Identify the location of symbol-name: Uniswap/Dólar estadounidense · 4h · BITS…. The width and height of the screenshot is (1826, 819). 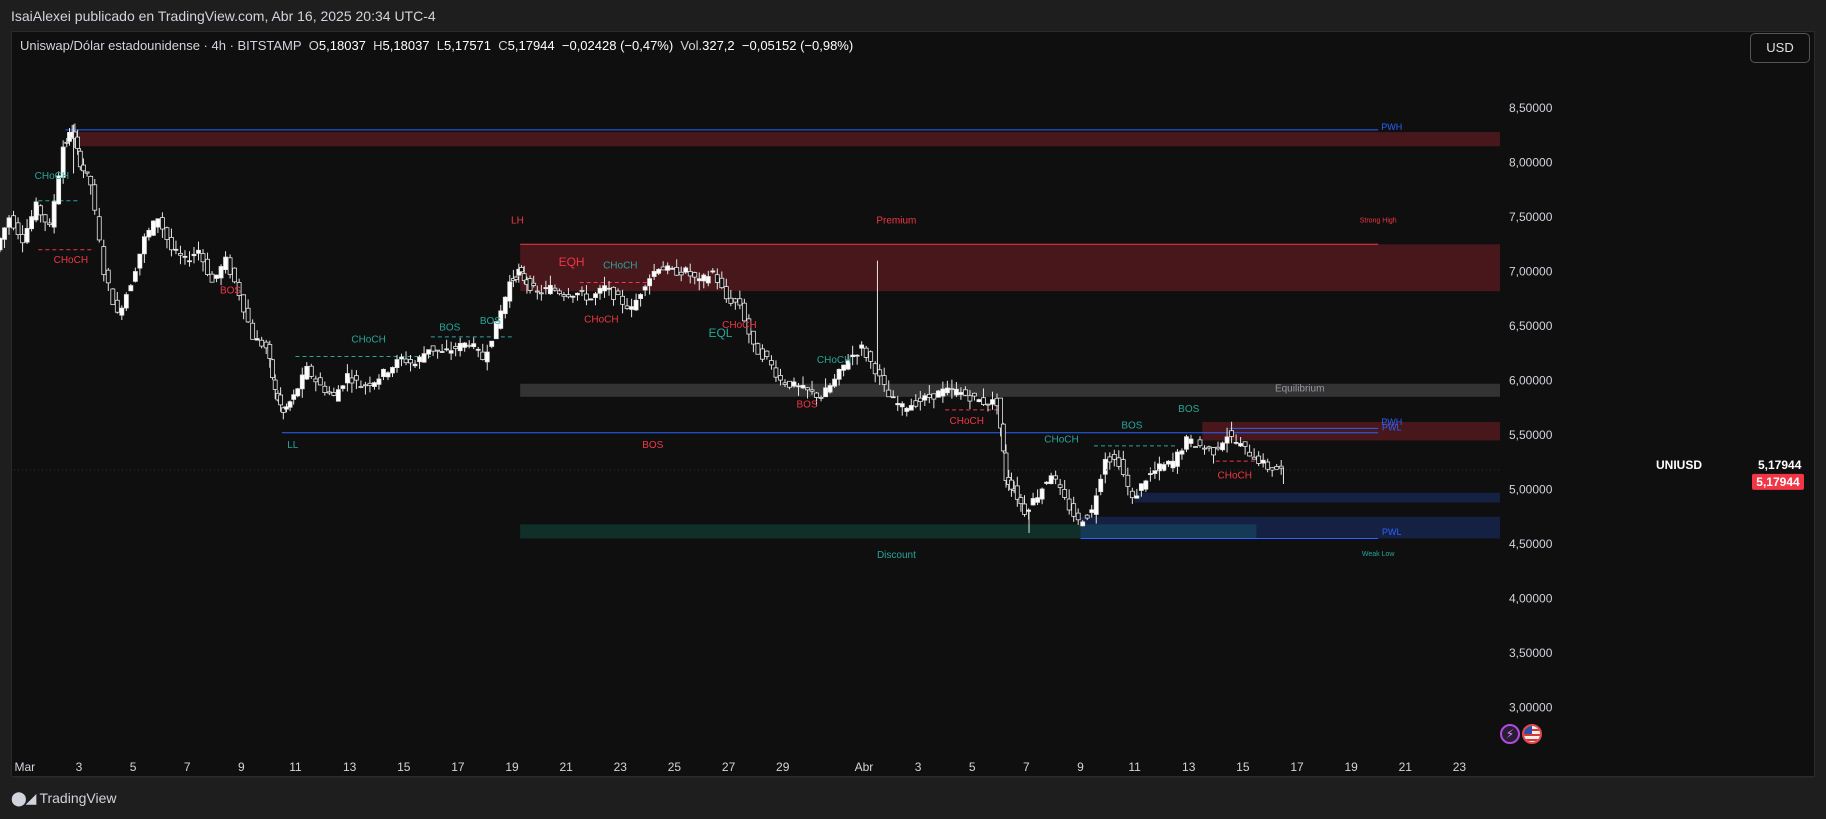
(161, 45).